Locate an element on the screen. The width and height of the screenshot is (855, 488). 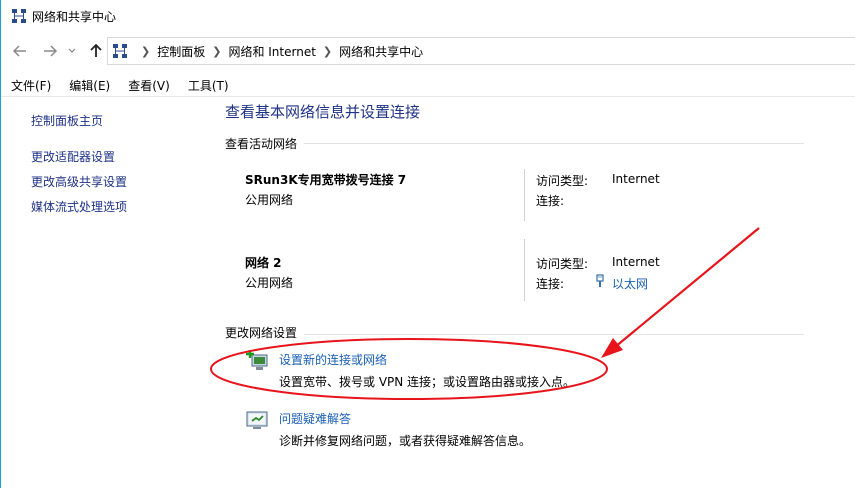
change-settings-heading: 更改网络设置 is located at coordinates (261, 333).